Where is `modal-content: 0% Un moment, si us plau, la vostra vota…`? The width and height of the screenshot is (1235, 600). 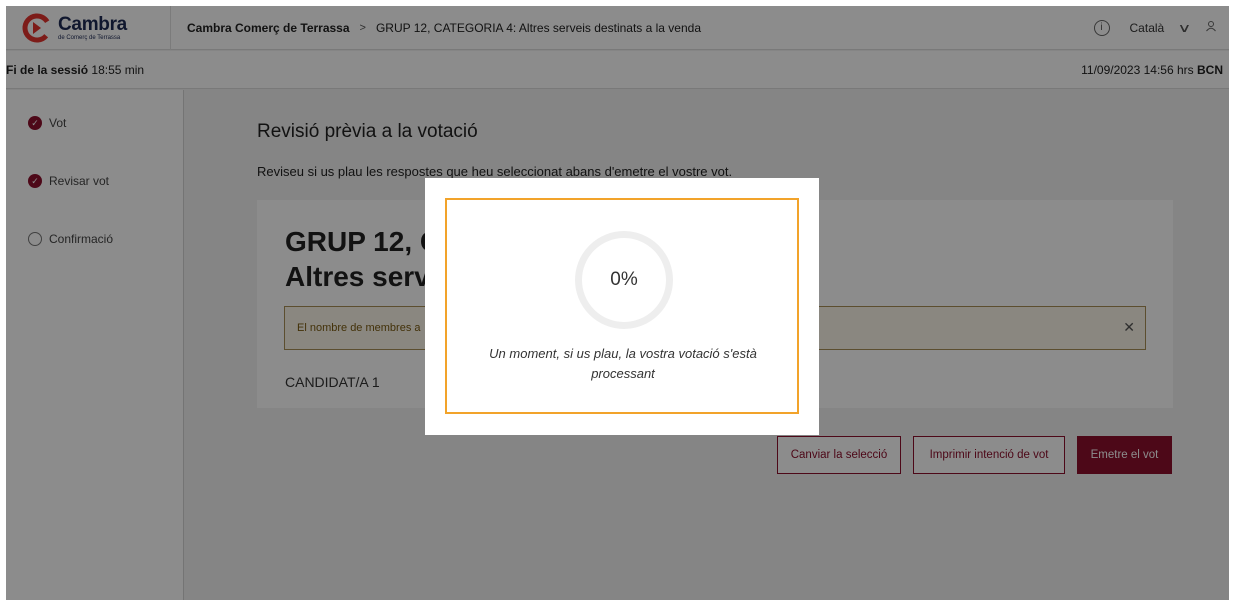
modal-content: 0% Un moment, si us plau, la vostra vota… is located at coordinates (622, 306).